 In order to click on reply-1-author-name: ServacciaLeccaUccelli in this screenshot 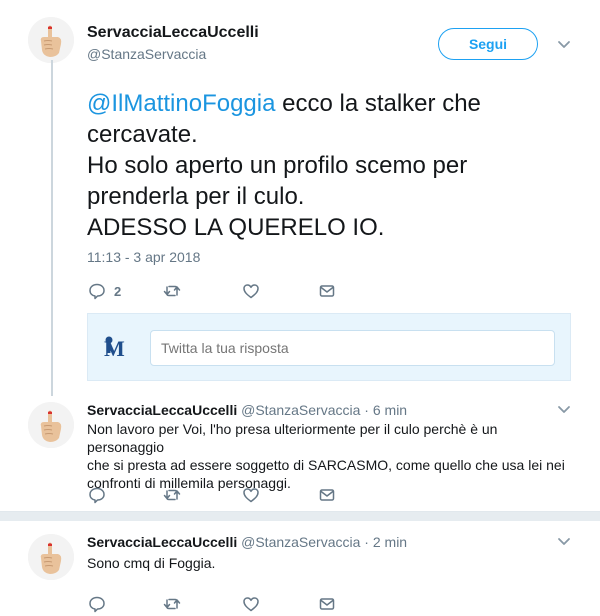, I will do `click(162, 410)`.